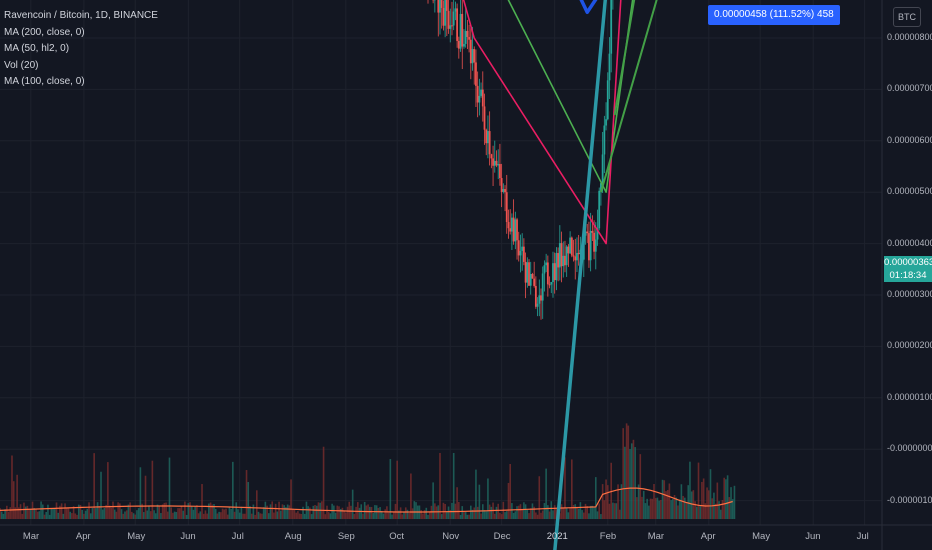  What do you see at coordinates (81, 66) in the screenshot?
I see `indicator-vol: Vol (20)` at bounding box center [81, 66].